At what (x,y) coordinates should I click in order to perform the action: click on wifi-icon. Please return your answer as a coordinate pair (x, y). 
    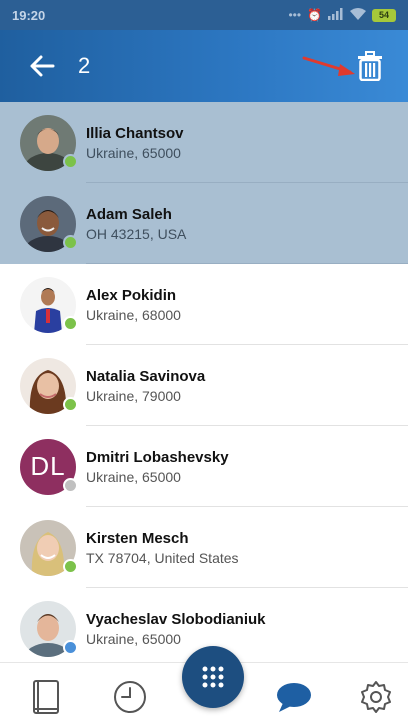
    Looking at the image, I should click on (358, 15).